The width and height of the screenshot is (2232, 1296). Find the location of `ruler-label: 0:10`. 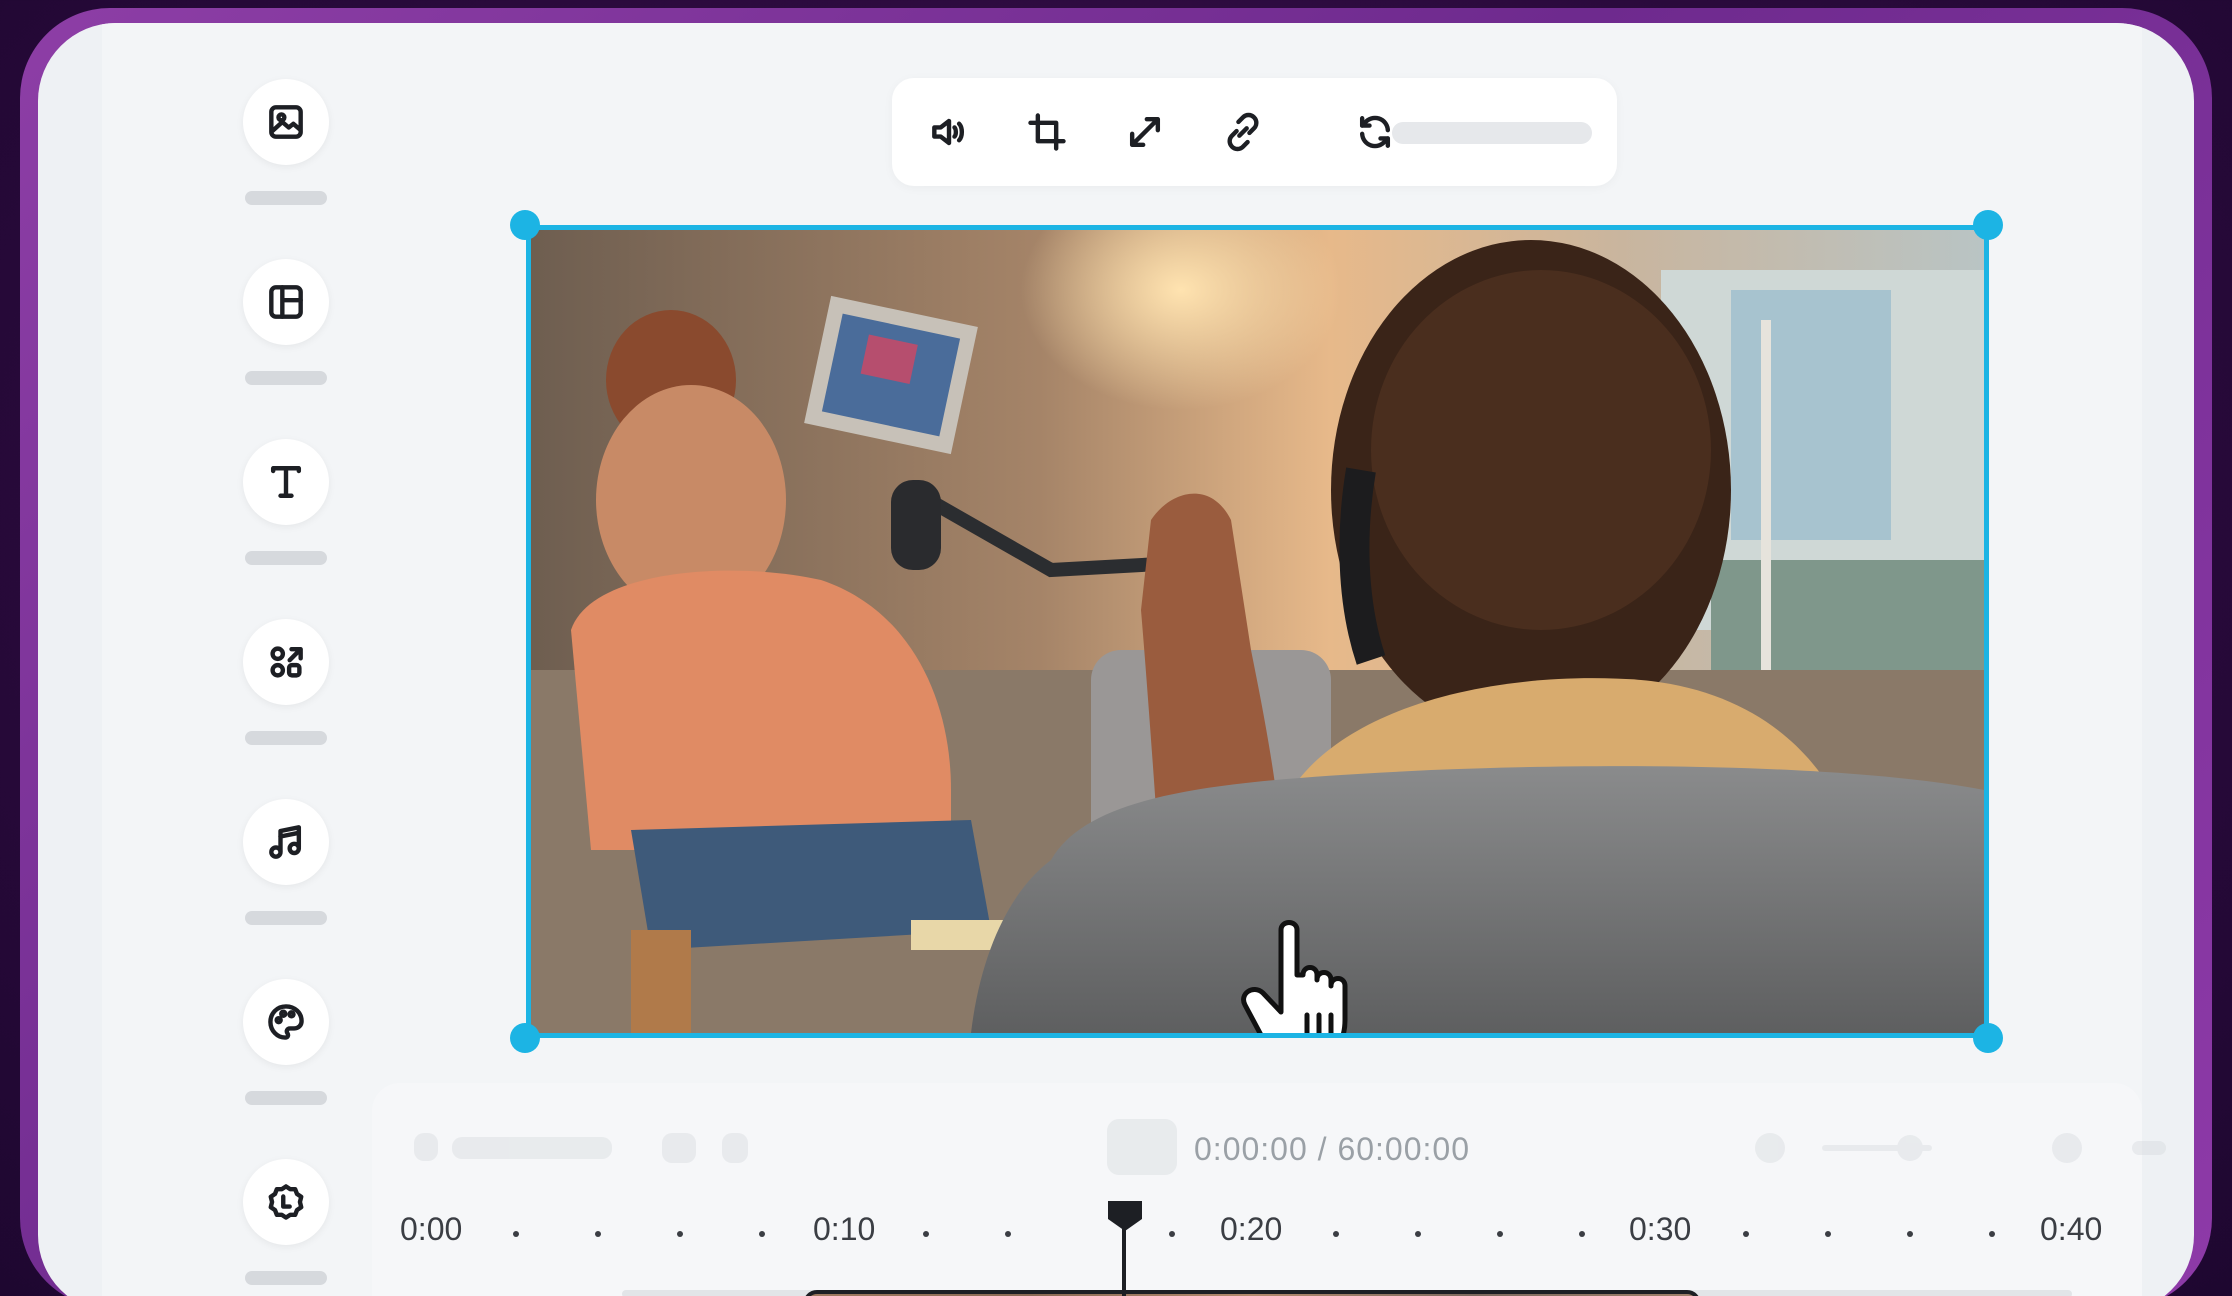

ruler-label: 0:10 is located at coordinates (844, 1229).